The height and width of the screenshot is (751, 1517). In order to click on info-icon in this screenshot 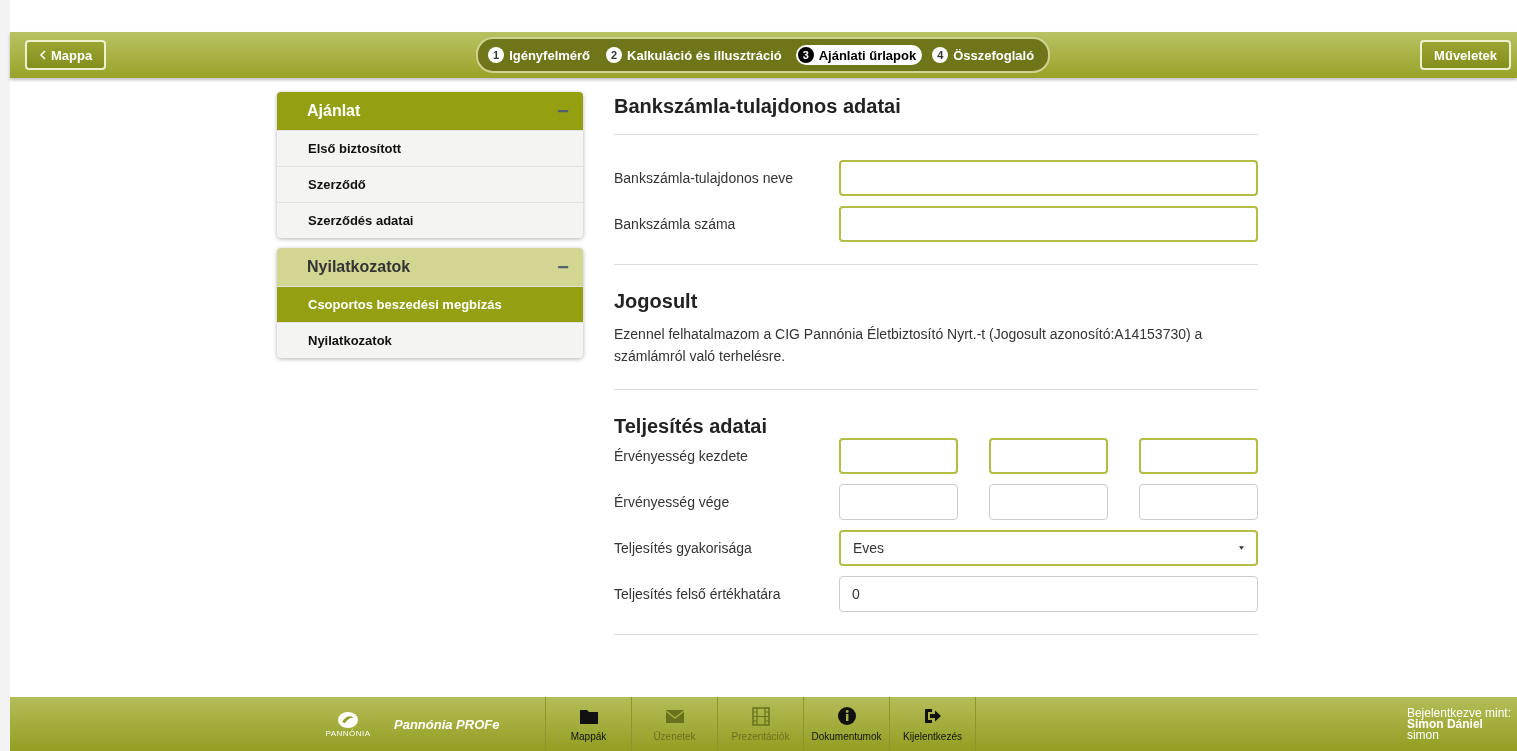, I will do `click(846, 716)`.